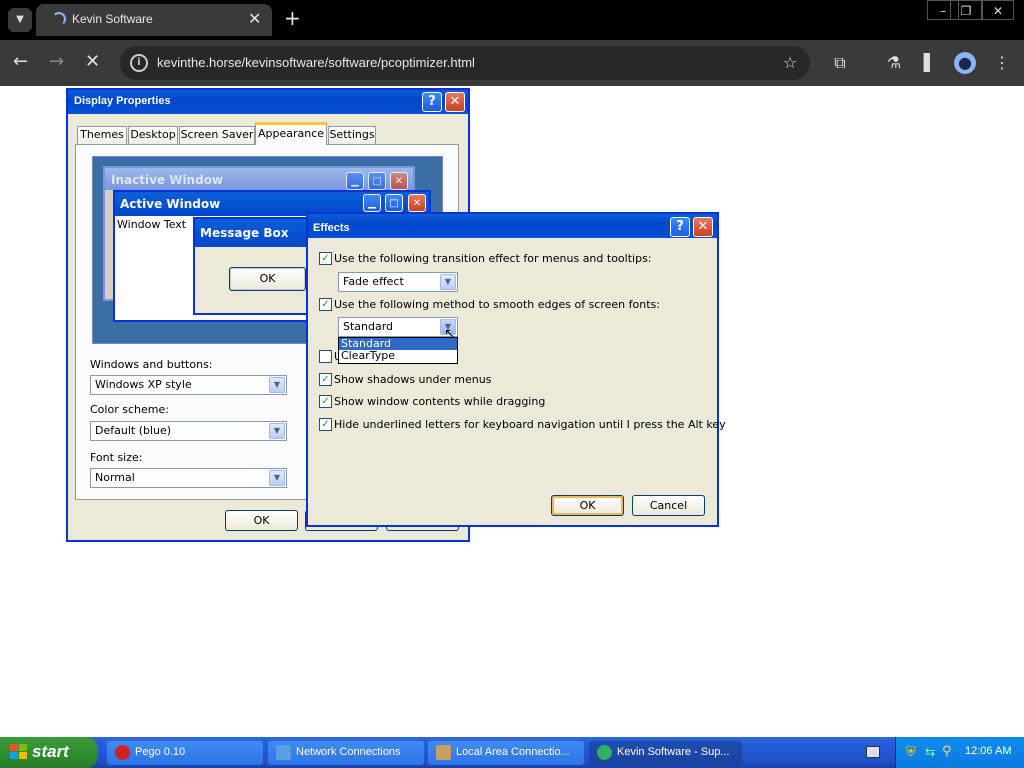  I want to click on puzzle-icon: ⧉, so click(840, 63).